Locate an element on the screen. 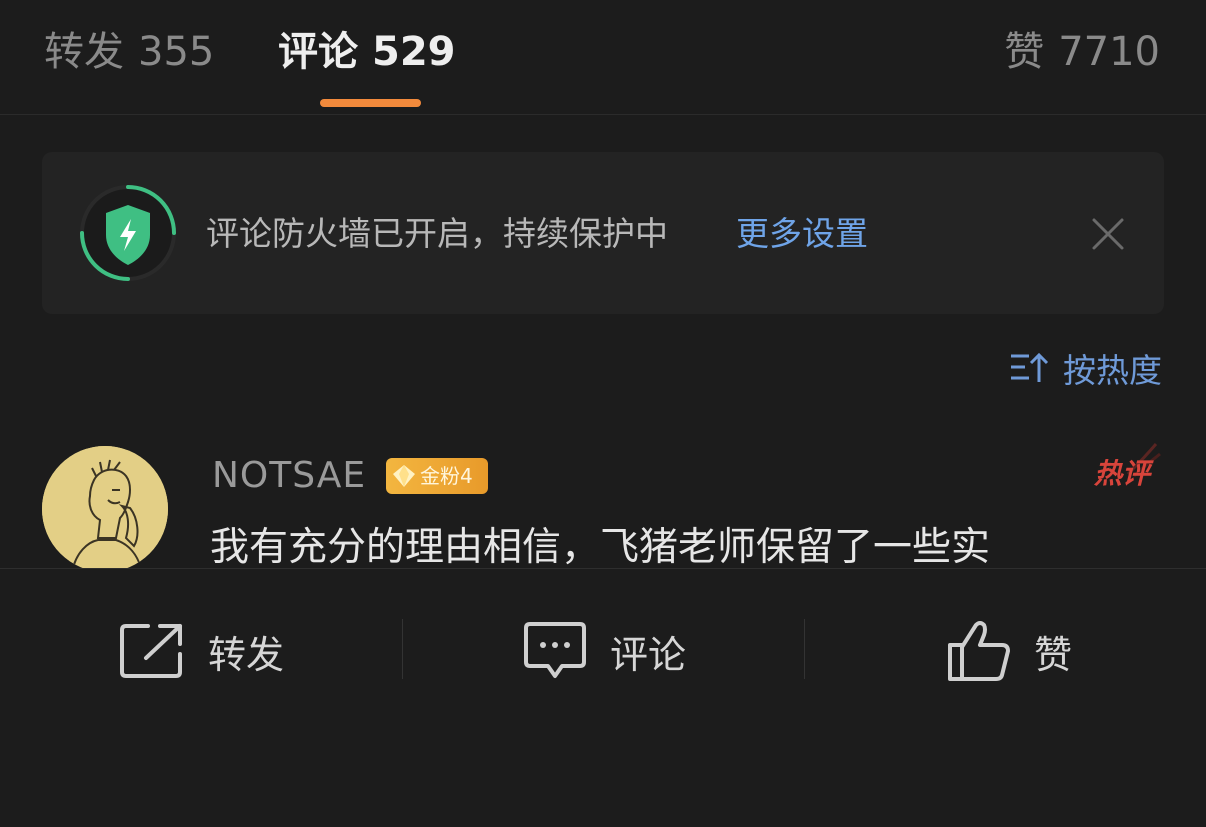 The height and width of the screenshot is (827, 1206). tab-comment-count: 529 is located at coordinates (414, 52).